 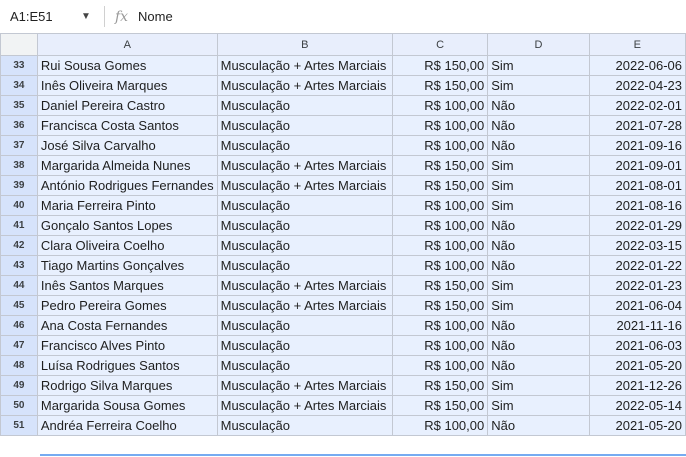 What do you see at coordinates (127, 405) in the screenshot?
I see `cell-name: Margarida Sousa Gomes` at bounding box center [127, 405].